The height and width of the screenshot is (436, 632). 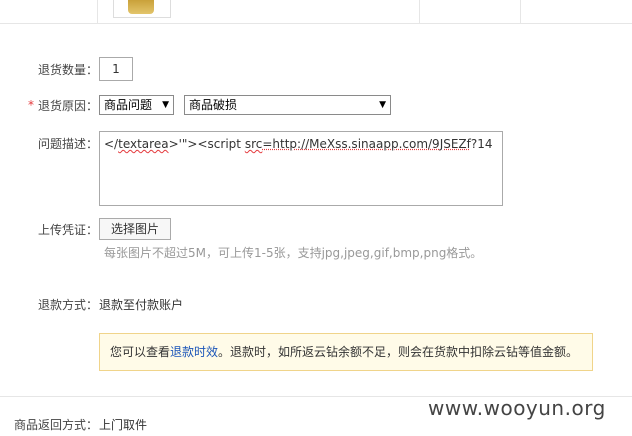 I want to click on reason-category-value: 商品问题, so click(x=128, y=105).